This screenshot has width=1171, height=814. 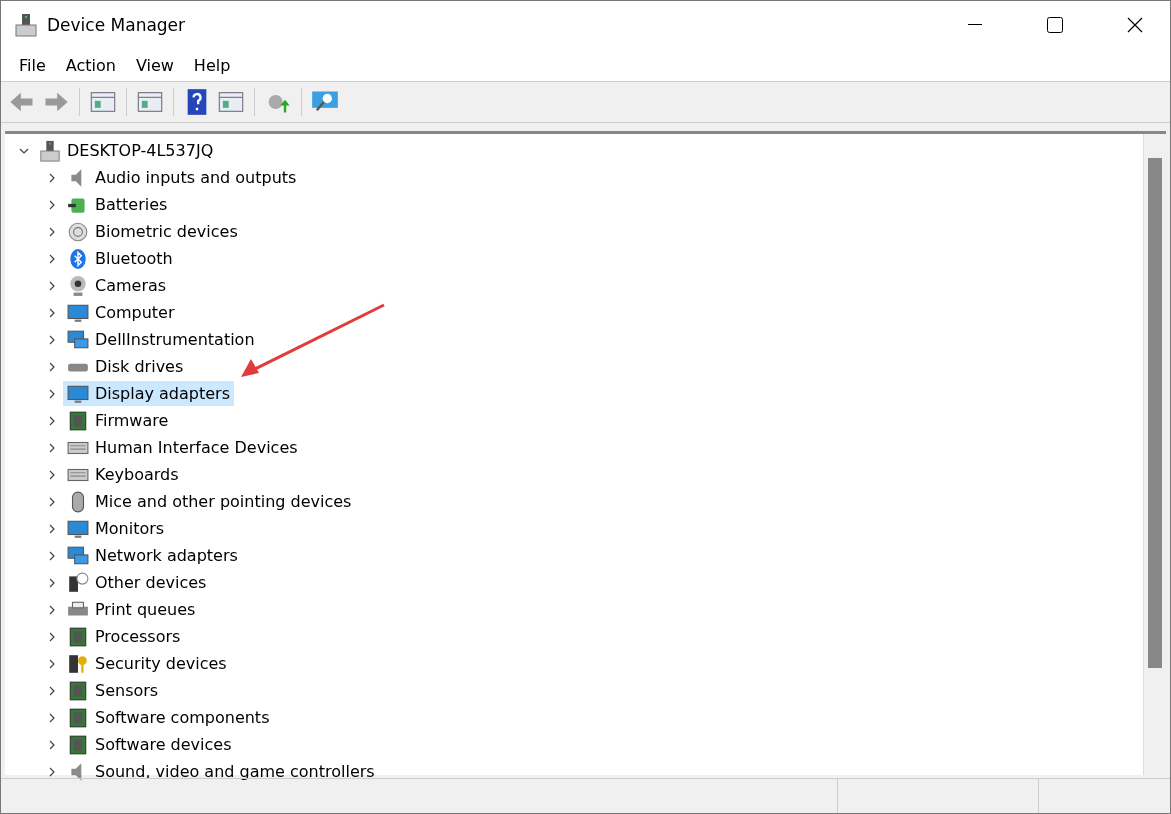 What do you see at coordinates (137, 582) in the screenshot?
I see `tree-item: Other devices` at bounding box center [137, 582].